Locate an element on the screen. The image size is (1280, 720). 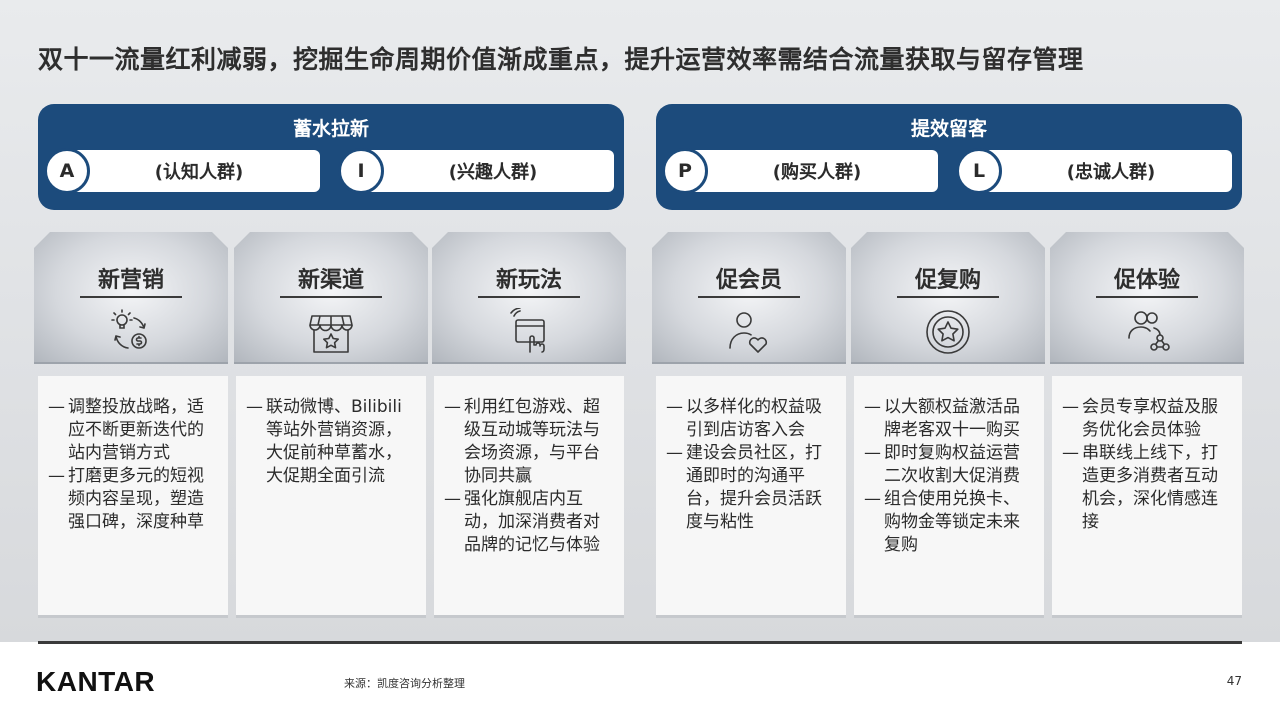
star-badge-icon is located at coordinates (948, 332).